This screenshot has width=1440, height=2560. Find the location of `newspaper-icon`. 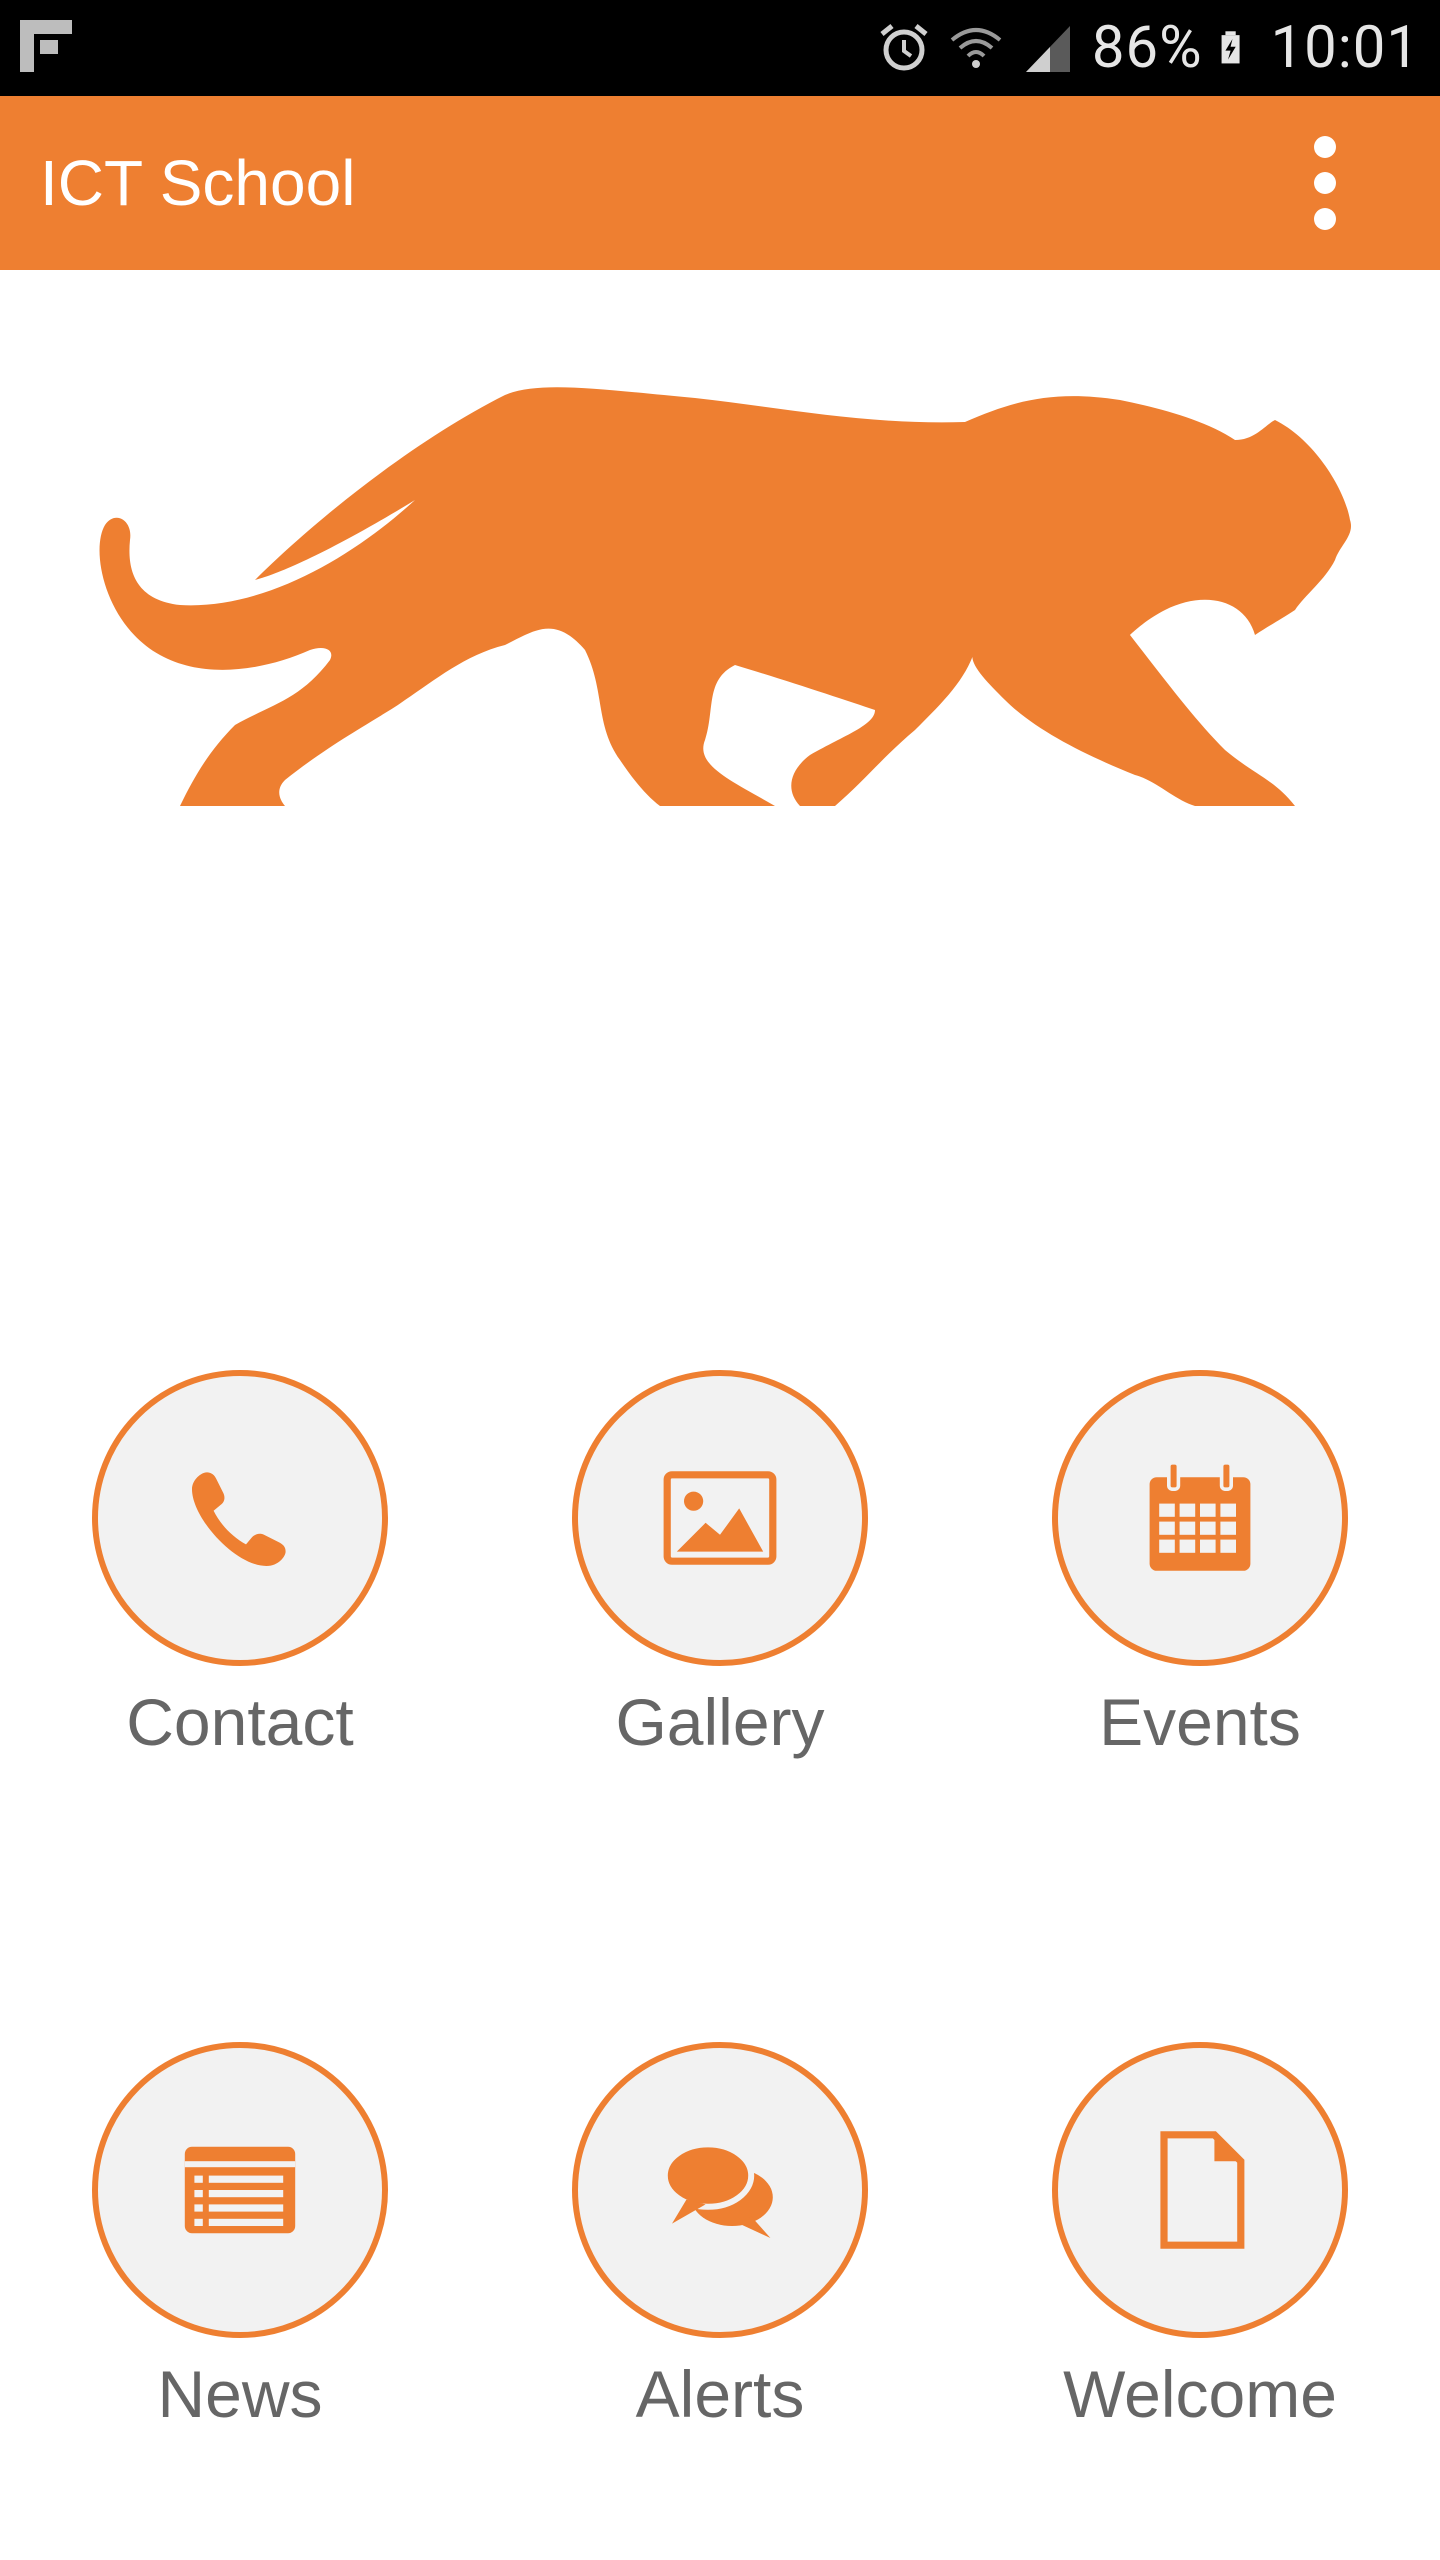

newspaper-icon is located at coordinates (240, 2190).